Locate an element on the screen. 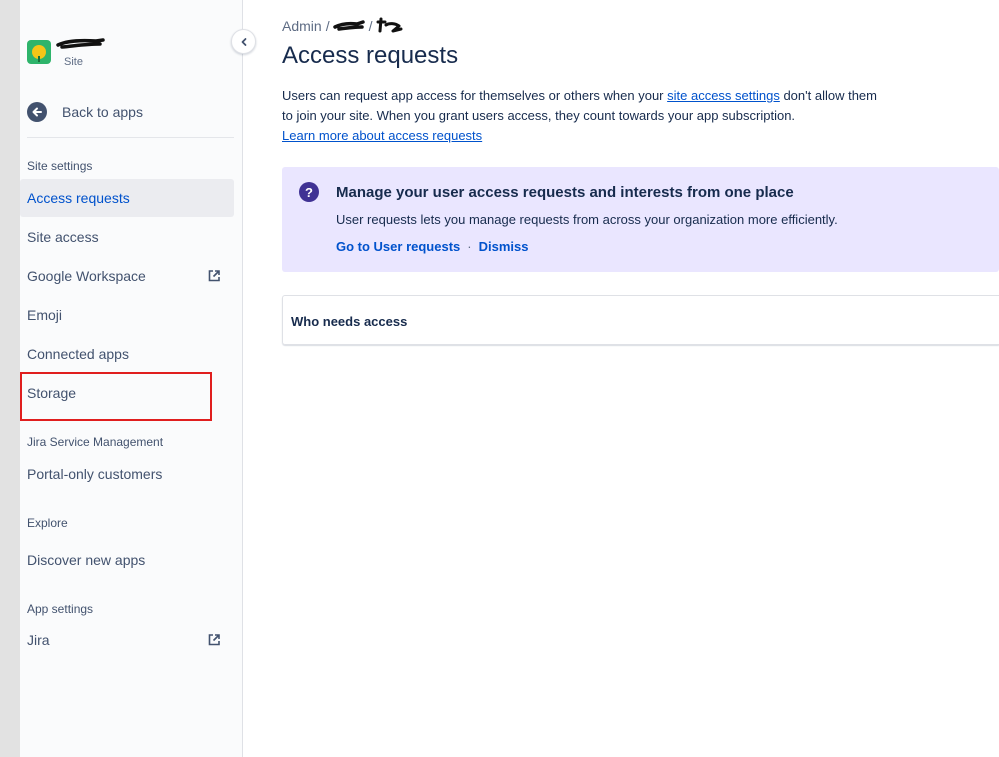  sidebar-item-label: Jira is located at coordinates (38, 640).